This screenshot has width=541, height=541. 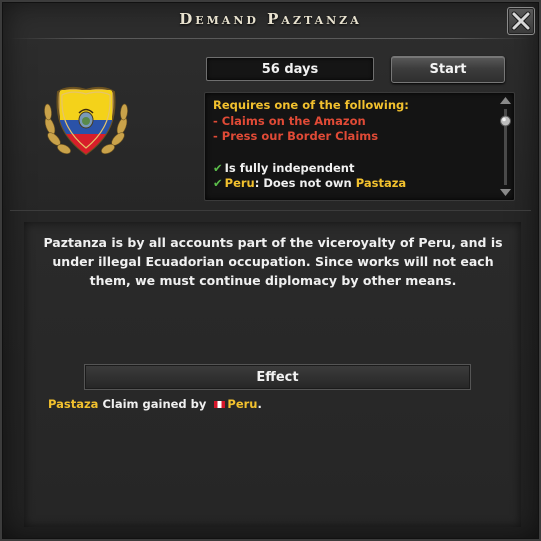 I want to click on requirement-option: - Press our Border Claims, so click(x=296, y=136).